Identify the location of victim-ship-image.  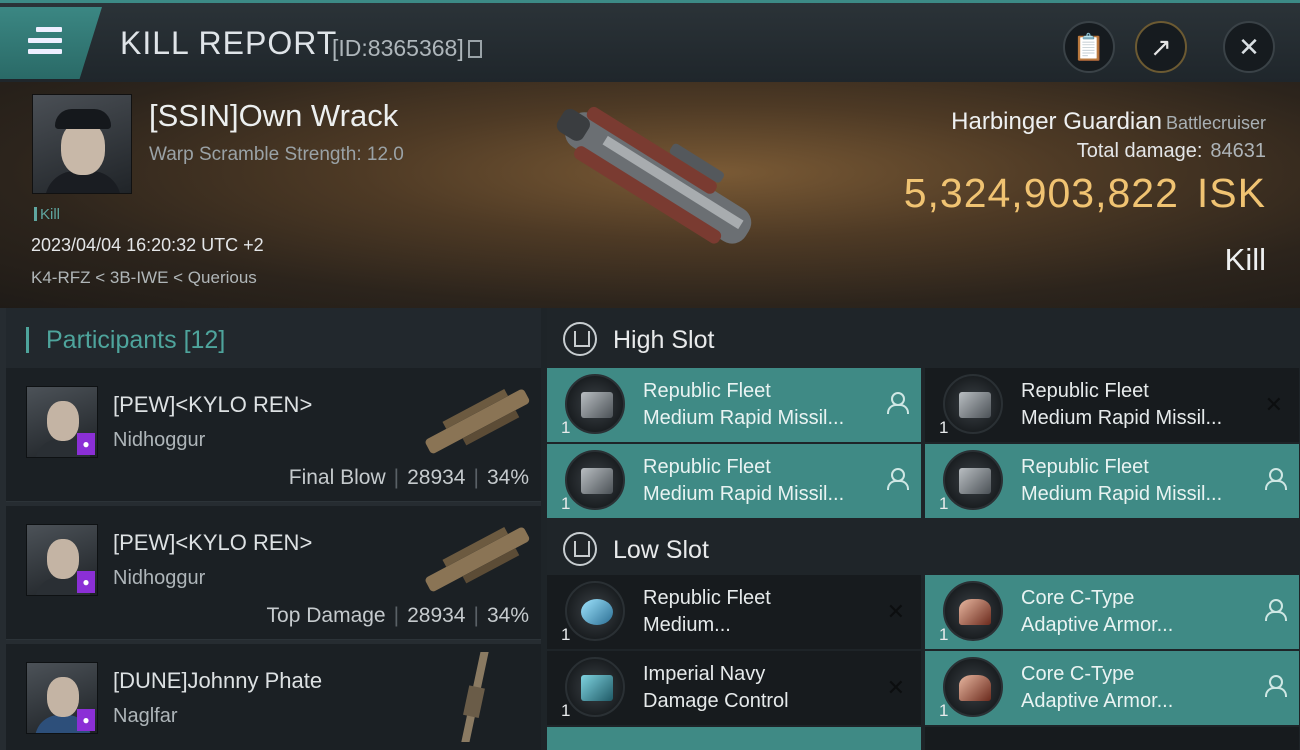
(655, 183).